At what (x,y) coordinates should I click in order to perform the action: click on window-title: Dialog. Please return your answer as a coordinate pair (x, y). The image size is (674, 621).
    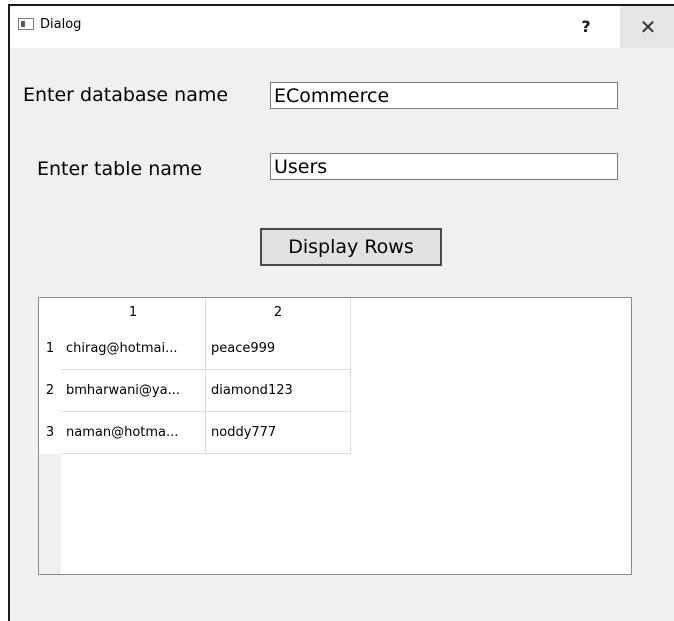
    Looking at the image, I should click on (61, 24).